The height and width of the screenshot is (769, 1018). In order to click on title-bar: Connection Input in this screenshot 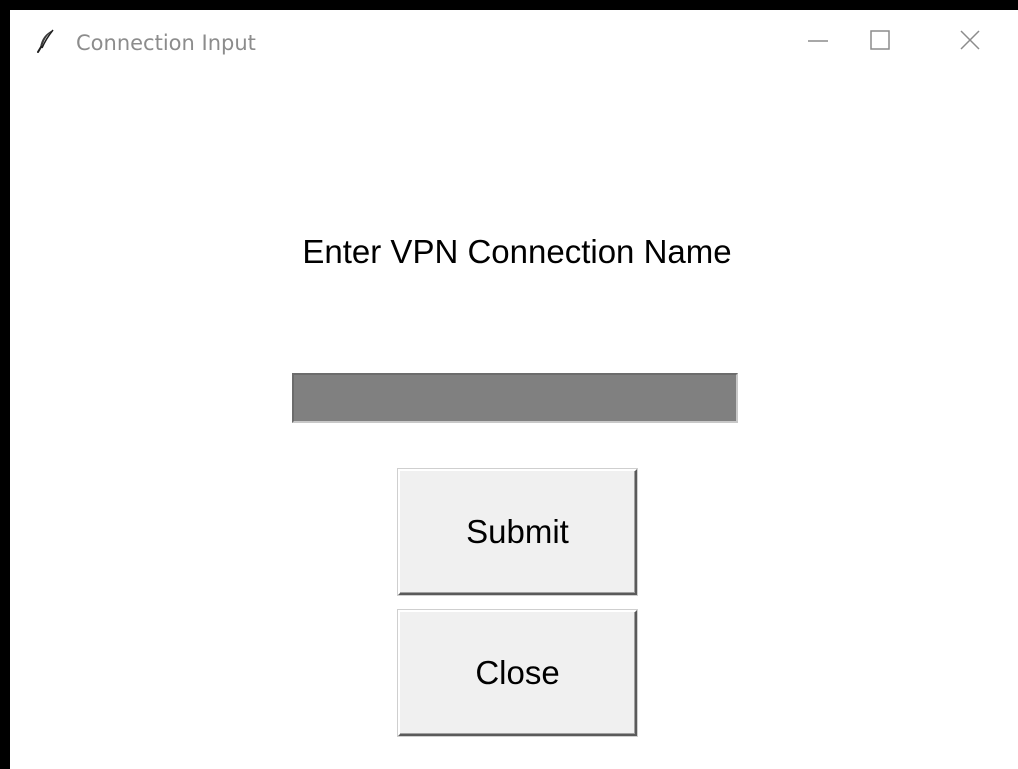, I will do `click(514, 43)`.